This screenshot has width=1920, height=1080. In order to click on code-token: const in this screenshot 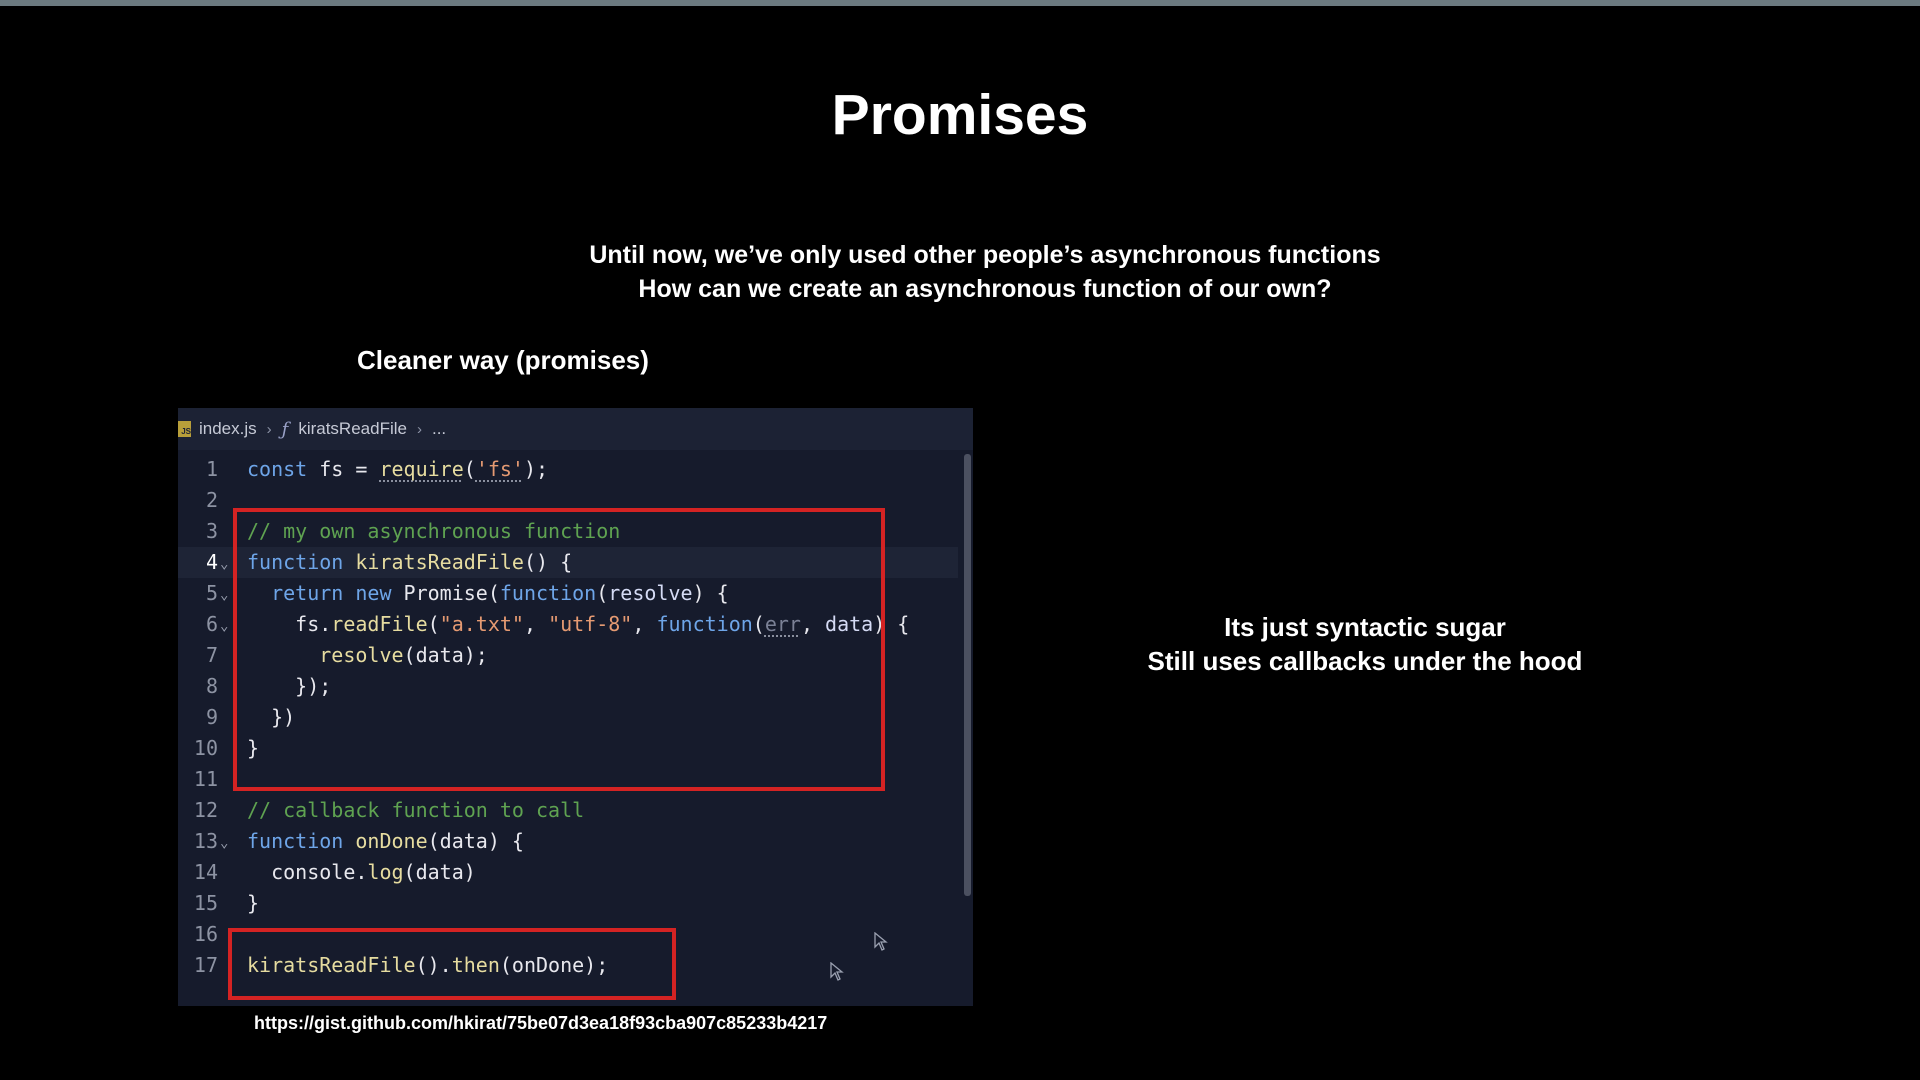, I will do `click(277, 469)`.